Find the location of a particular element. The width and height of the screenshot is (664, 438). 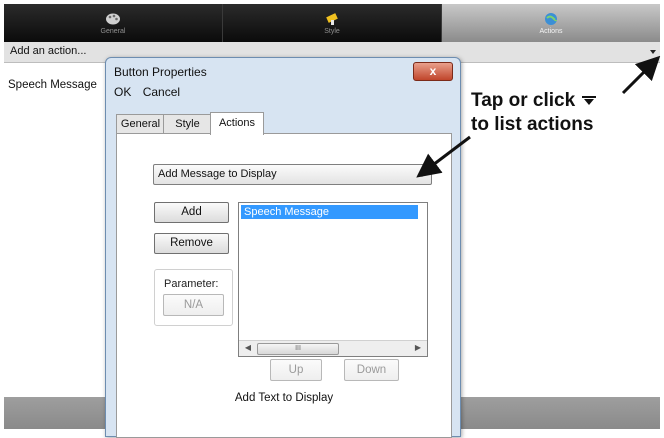

arrow-to-action-bar is located at coordinates (641, 75).